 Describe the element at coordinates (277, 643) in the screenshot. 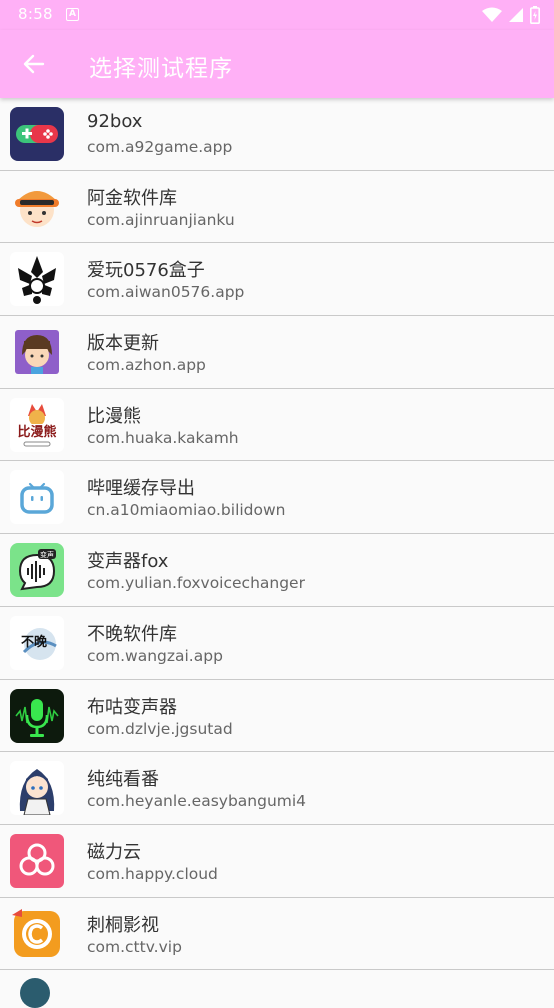

I see `list-item: 不晚 不晚软件库 com.wangzai.app` at that location.